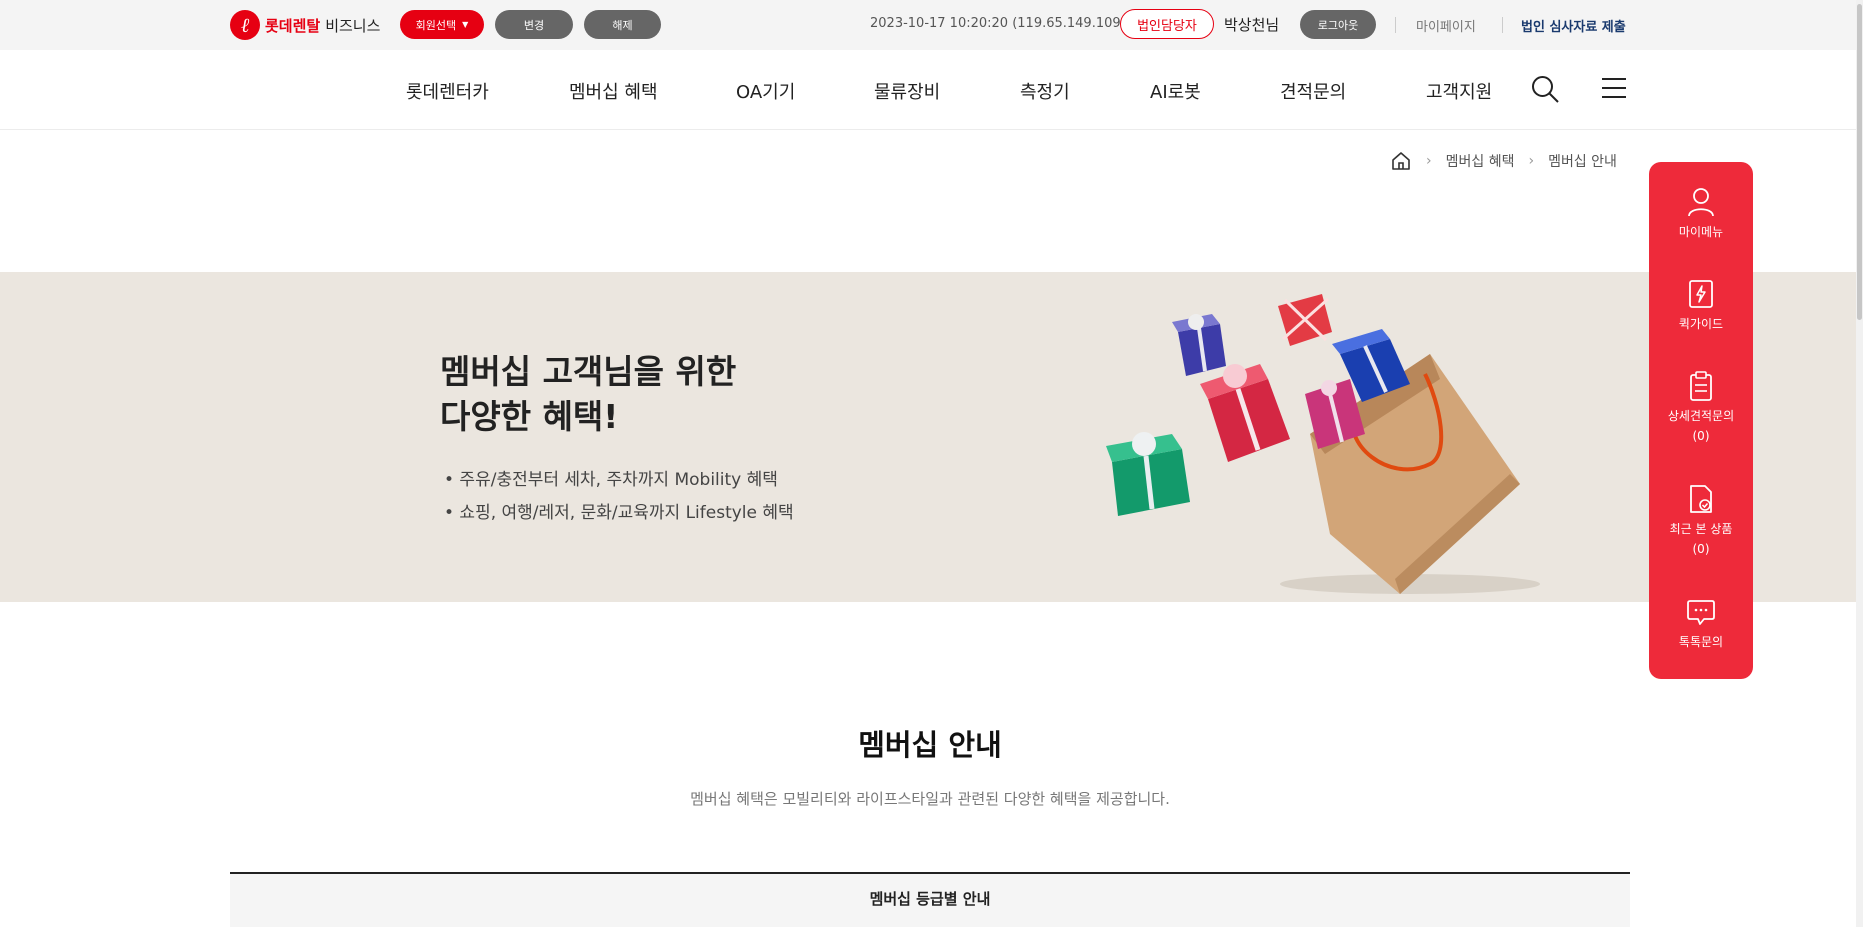 The width and height of the screenshot is (1863, 927). I want to click on lotte-rental-logo: ℓ 롯데렌탈 비즈니스, so click(305, 25).